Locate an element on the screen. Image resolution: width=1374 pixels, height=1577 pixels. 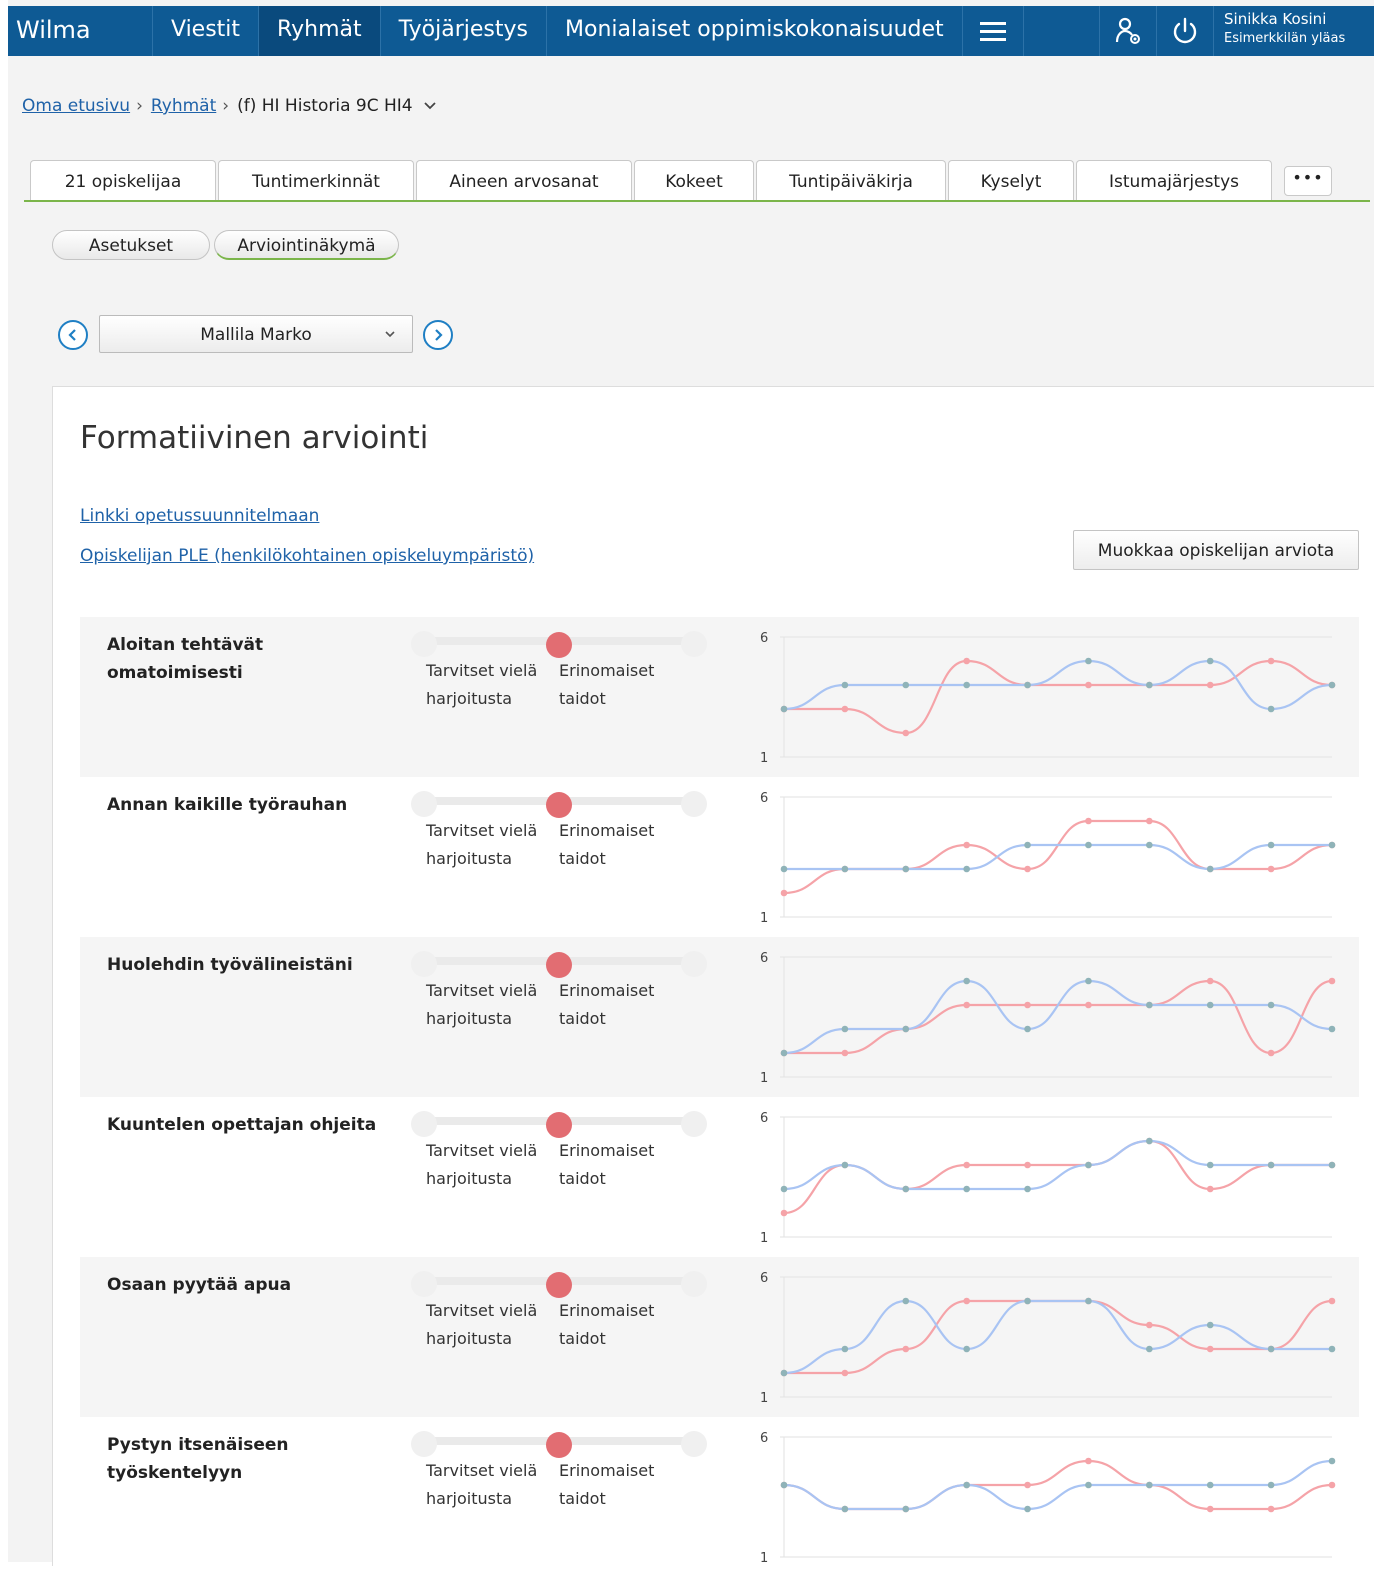
breadcrumb-current-group: (f) HI Historia 9C HI4 is located at coordinates (325, 106).